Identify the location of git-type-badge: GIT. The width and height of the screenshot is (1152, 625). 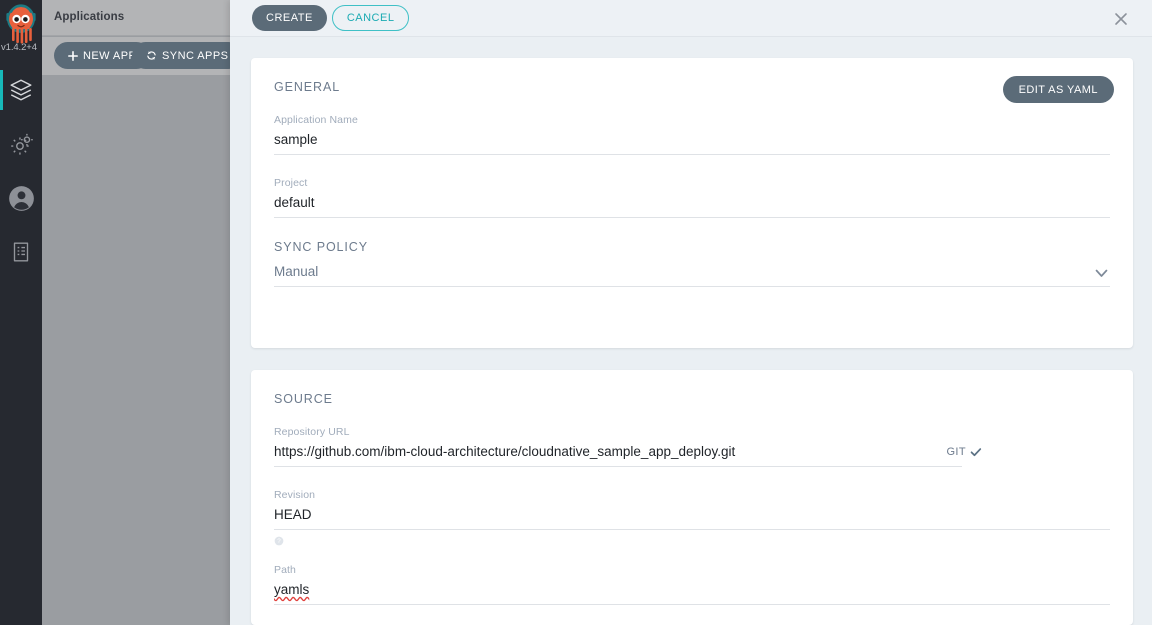
(964, 452).